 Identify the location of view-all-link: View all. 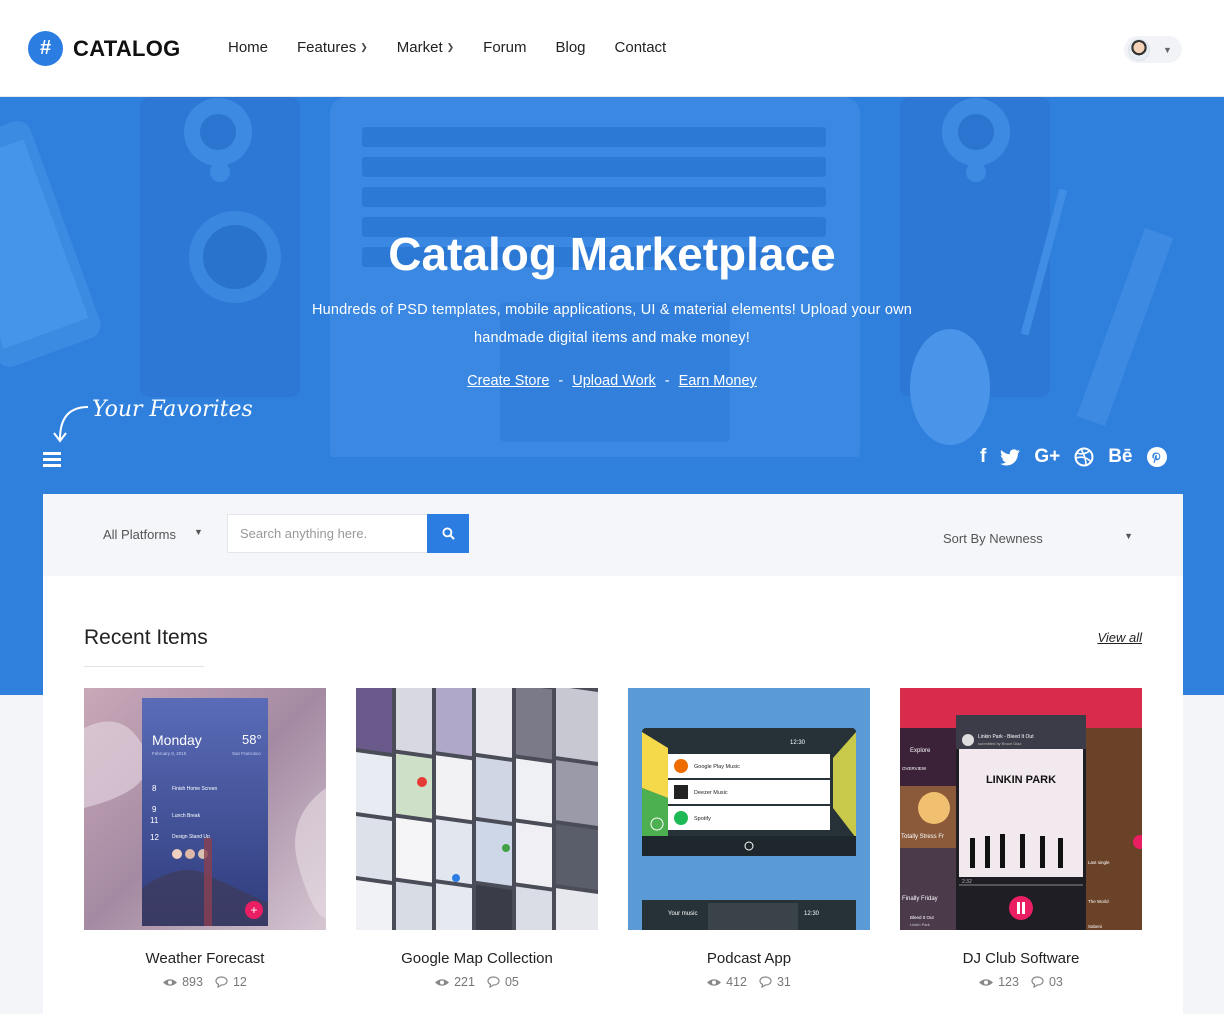
(1119, 637).